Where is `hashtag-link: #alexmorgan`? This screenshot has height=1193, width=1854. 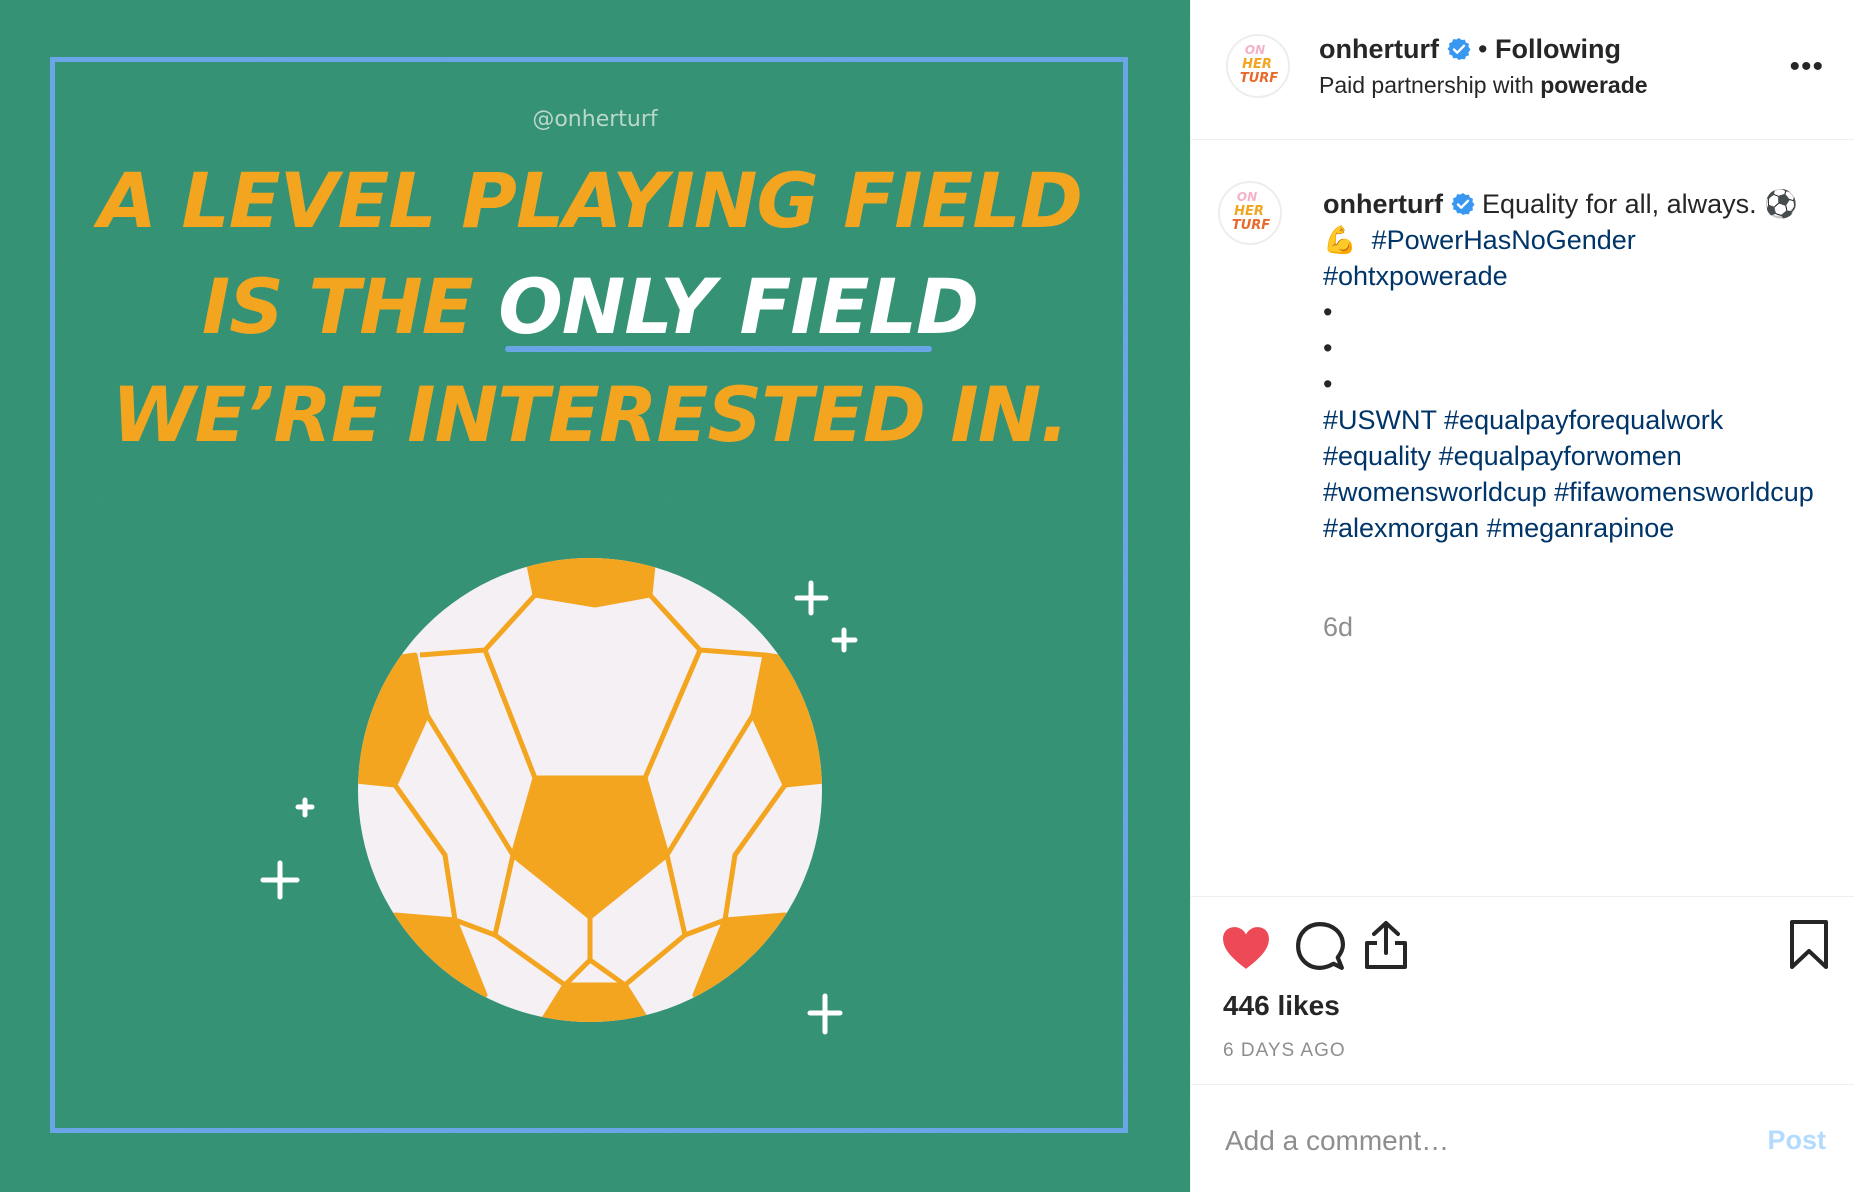
hashtag-link: #alexmorgan is located at coordinates (1401, 528).